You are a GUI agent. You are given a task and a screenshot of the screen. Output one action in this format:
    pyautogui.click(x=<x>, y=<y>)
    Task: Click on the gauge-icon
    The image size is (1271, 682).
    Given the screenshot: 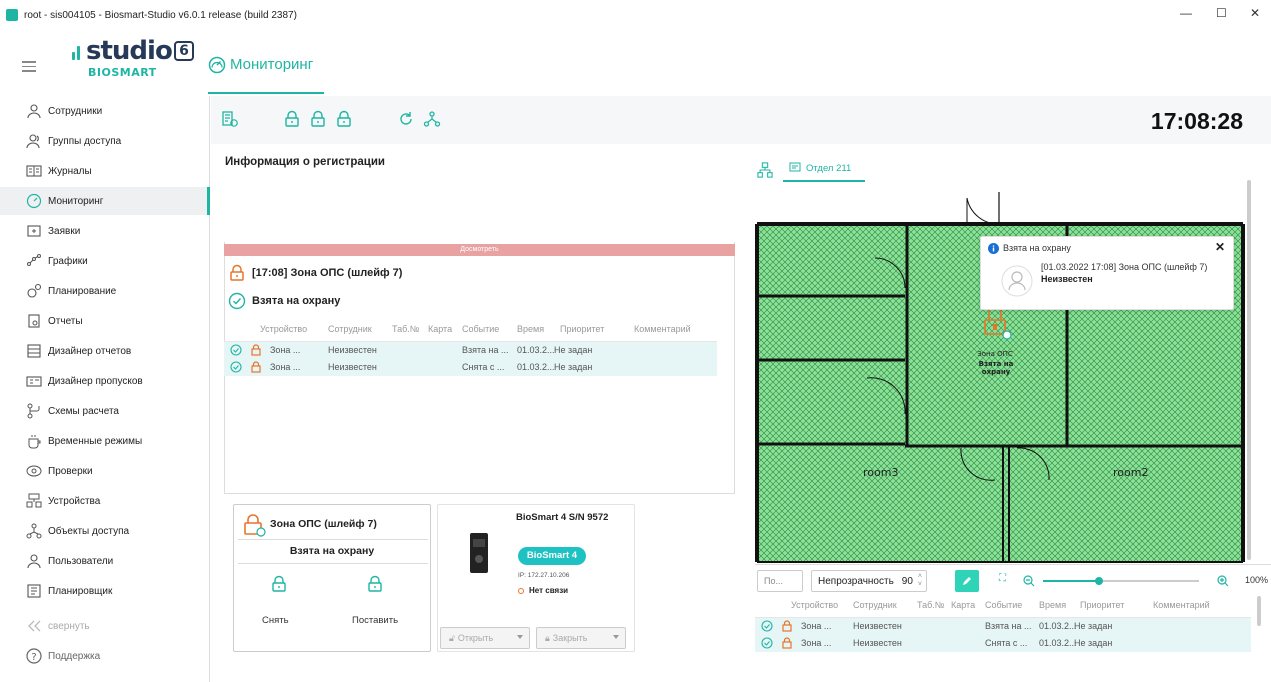 What is the action you would take?
    pyautogui.click(x=217, y=65)
    